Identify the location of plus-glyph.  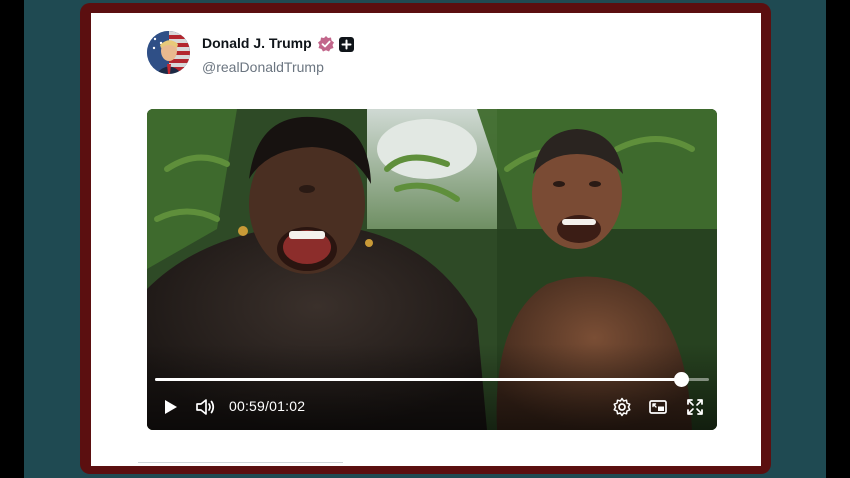
(346, 44).